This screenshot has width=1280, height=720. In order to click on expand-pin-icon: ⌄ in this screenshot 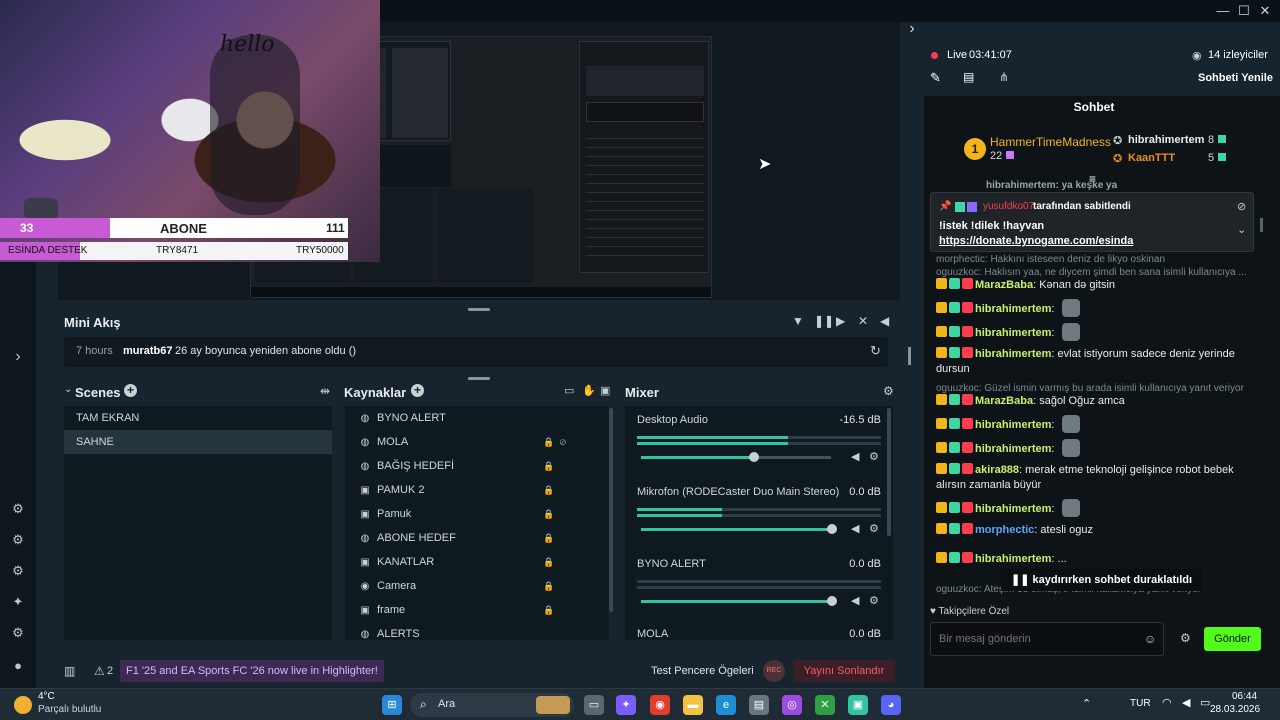, I will do `click(1241, 229)`.